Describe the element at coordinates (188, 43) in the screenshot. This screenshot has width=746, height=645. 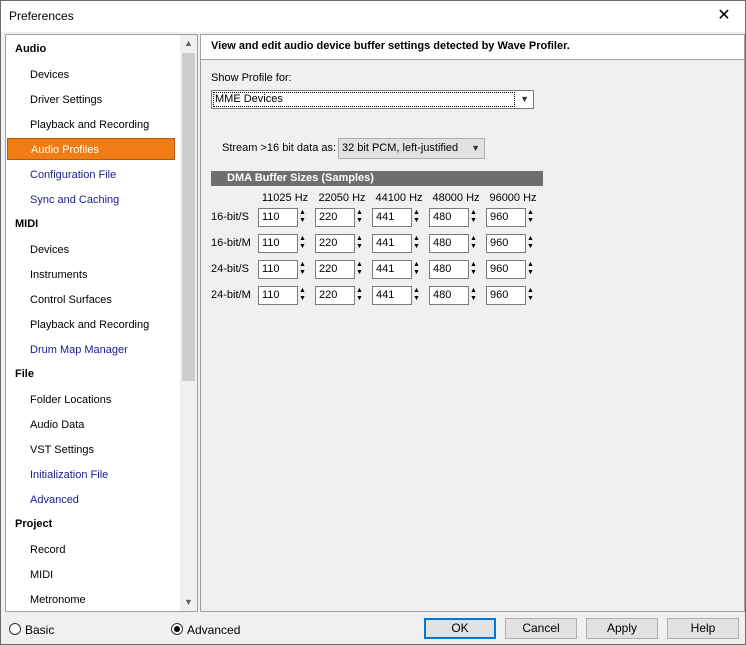
I see `scroll-up-icon: ▲` at that location.